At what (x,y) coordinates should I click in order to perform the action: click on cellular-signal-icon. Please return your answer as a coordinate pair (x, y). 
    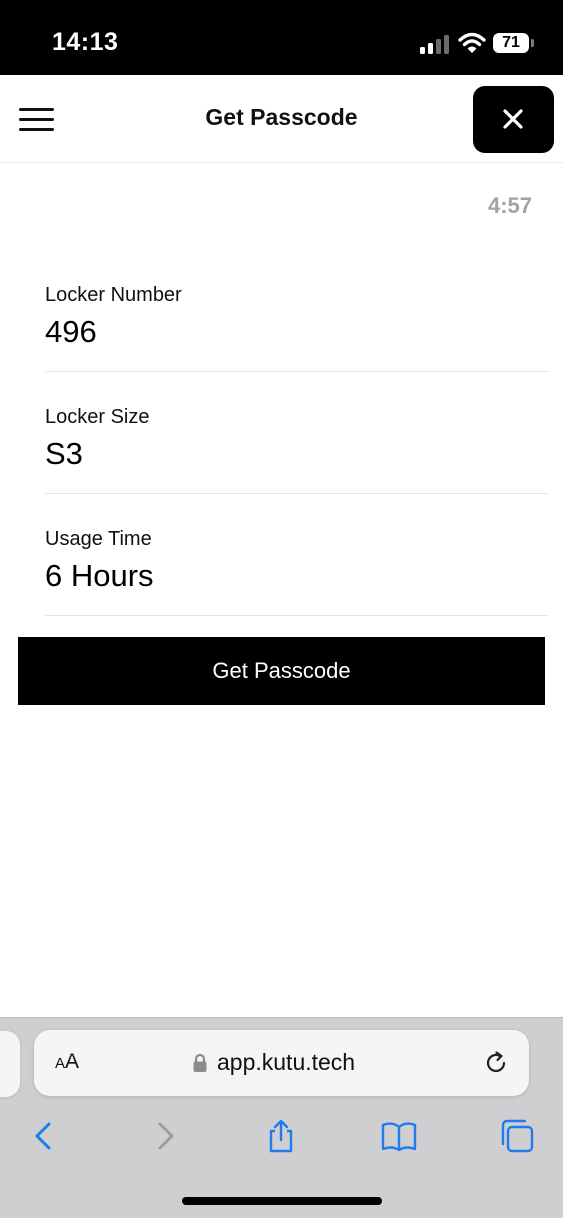
    Looking at the image, I should click on (435, 44).